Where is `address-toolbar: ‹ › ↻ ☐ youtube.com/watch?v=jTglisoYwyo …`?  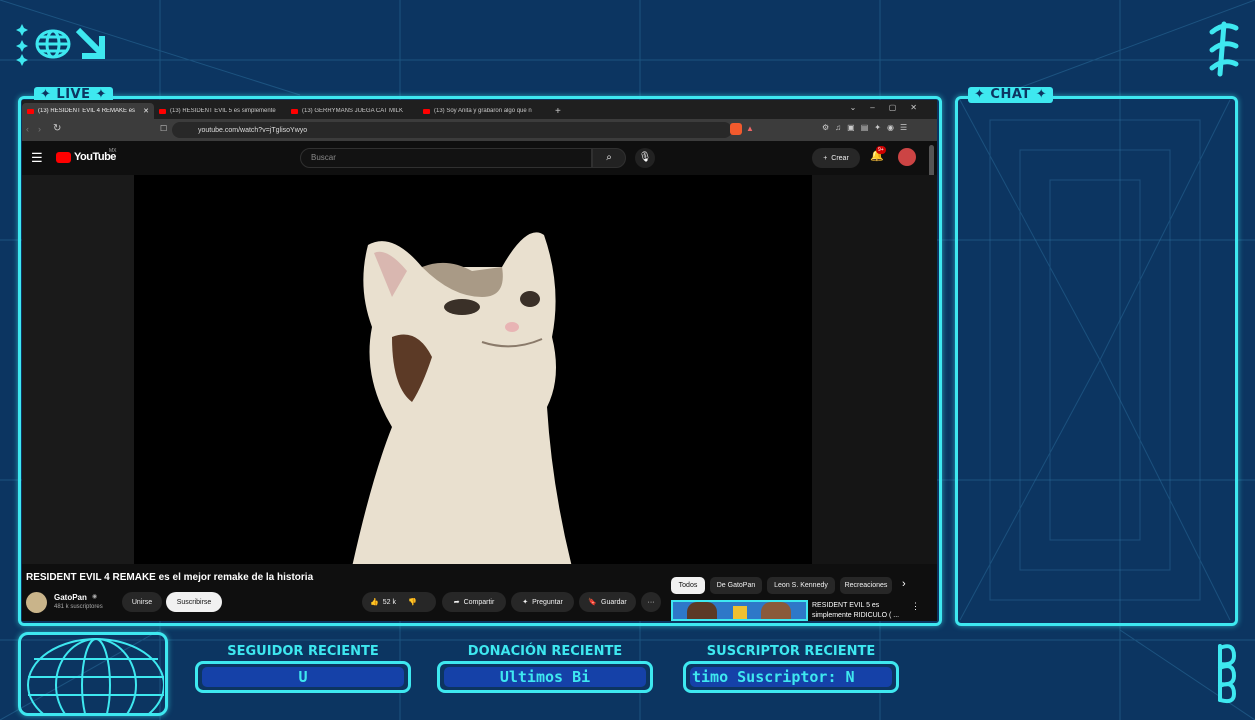
address-toolbar: ‹ › ↻ ☐ youtube.com/watch?v=jTglisoYwyo … is located at coordinates (479, 130).